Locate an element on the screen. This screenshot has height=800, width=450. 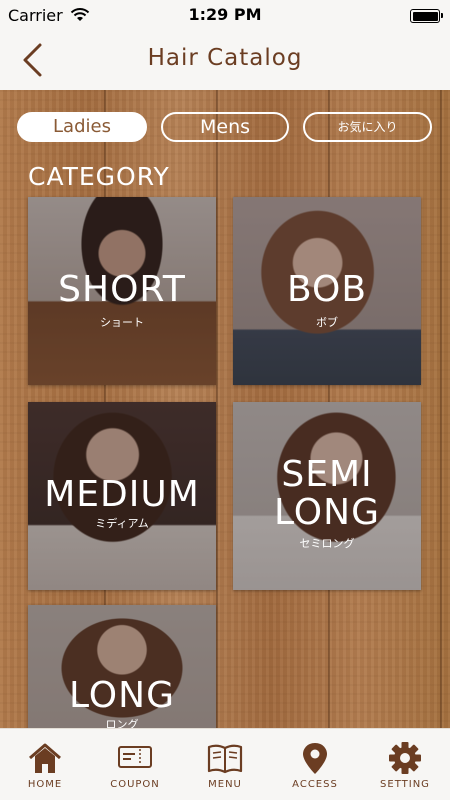
tab-menu: MENU is located at coordinates (225, 764).